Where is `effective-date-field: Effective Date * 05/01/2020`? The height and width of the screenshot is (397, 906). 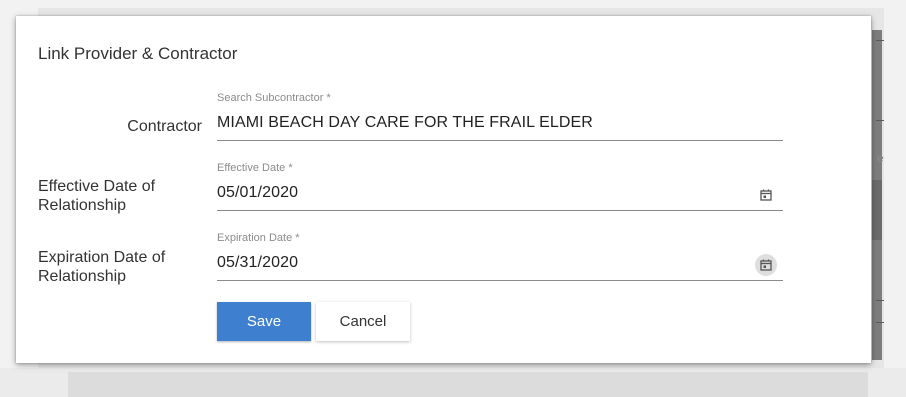
effective-date-field: Effective Date * 05/01/2020 is located at coordinates (500, 186).